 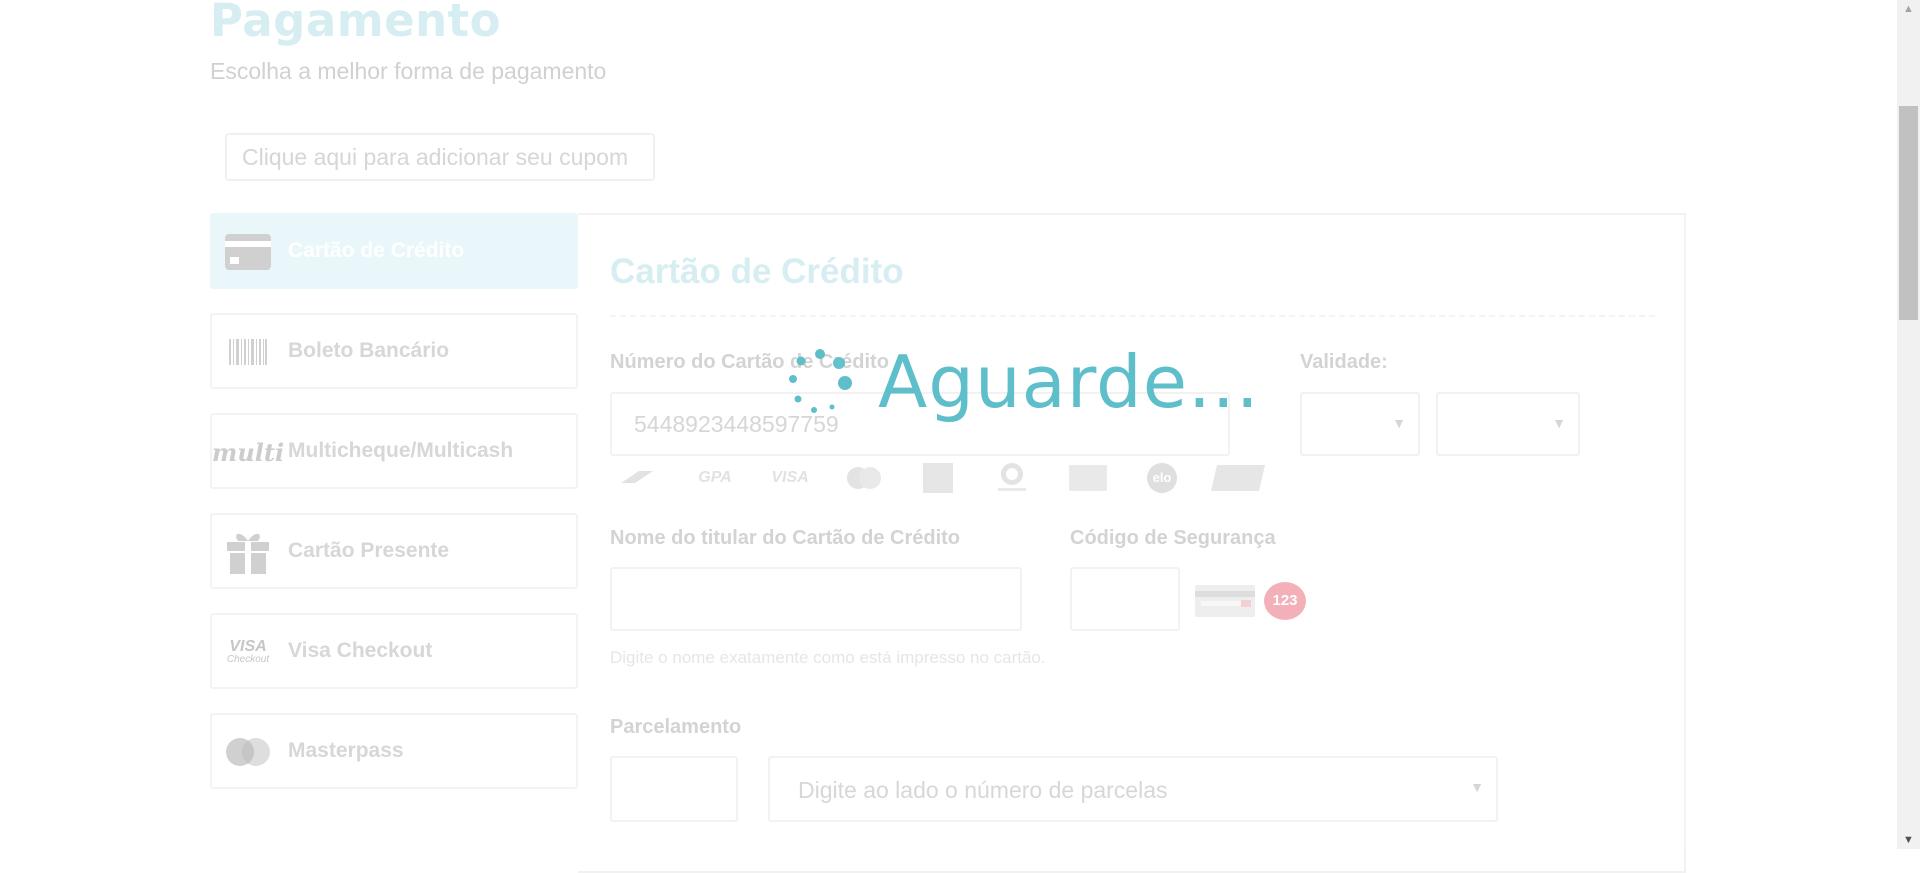 What do you see at coordinates (1908, 9) in the screenshot?
I see `scroll-up-icon: ▲` at bounding box center [1908, 9].